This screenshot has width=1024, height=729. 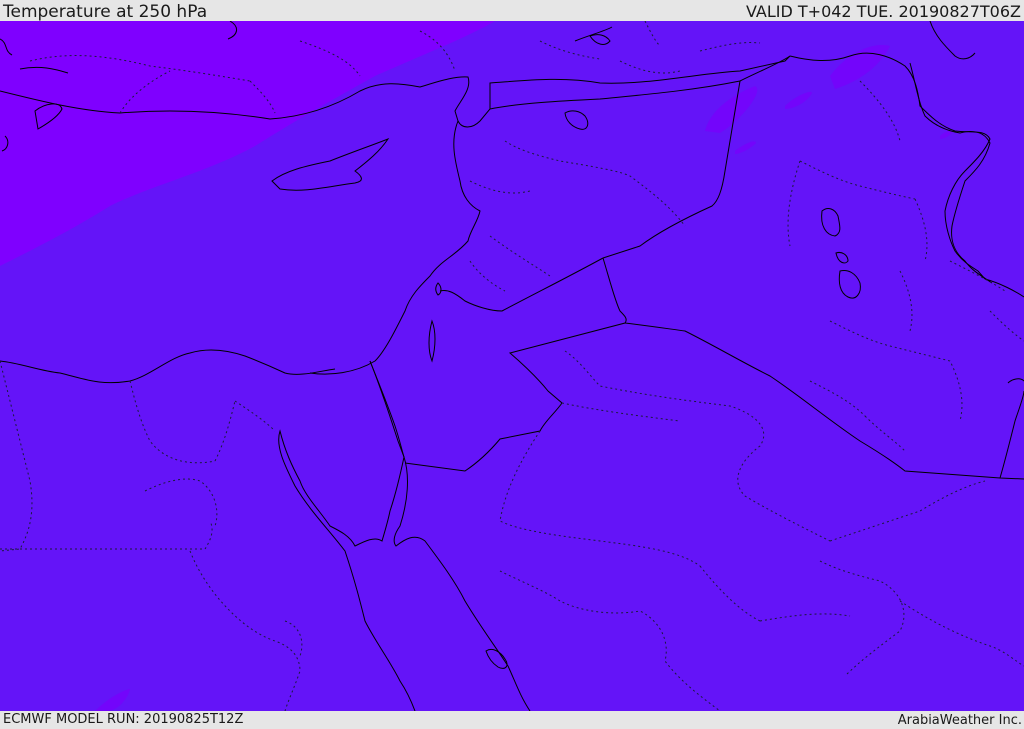 I want to click on credit-label: ArabiaWeather Inc., so click(x=959, y=720).